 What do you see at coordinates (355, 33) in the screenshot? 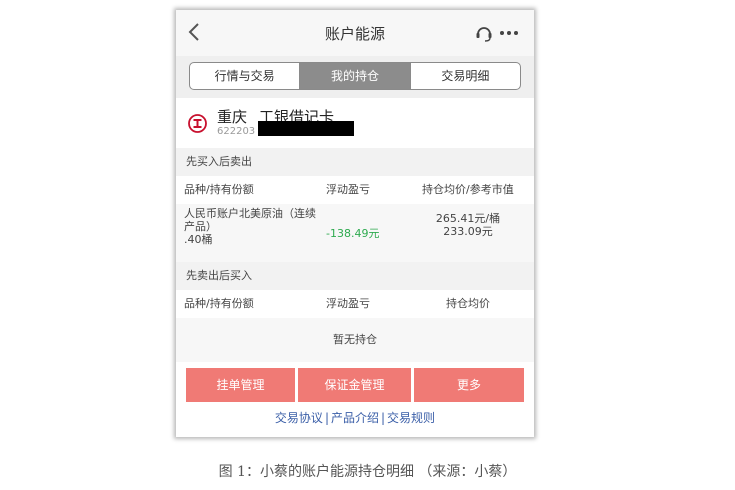
I see `nav-bar: 账户能源` at bounding box center [355, 33].